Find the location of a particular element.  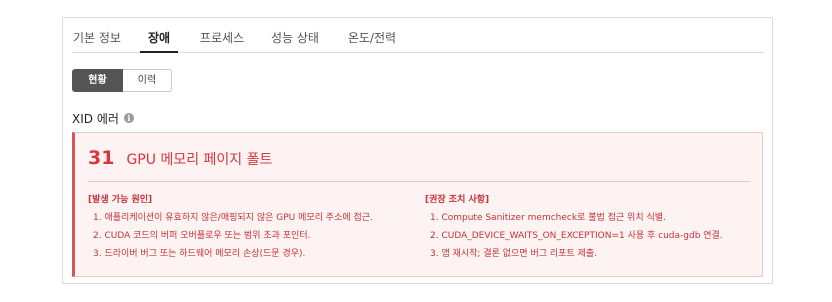

tab-bar: 기본 정보 장애 프로세스 성능 상태 온도/전력 is located at coordinates (418, 35).